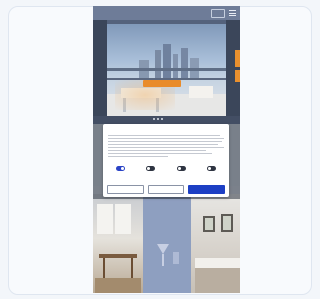 This screenshot has width=320, height=299. I want to click on consent-category-statistics, so click(181, 167).